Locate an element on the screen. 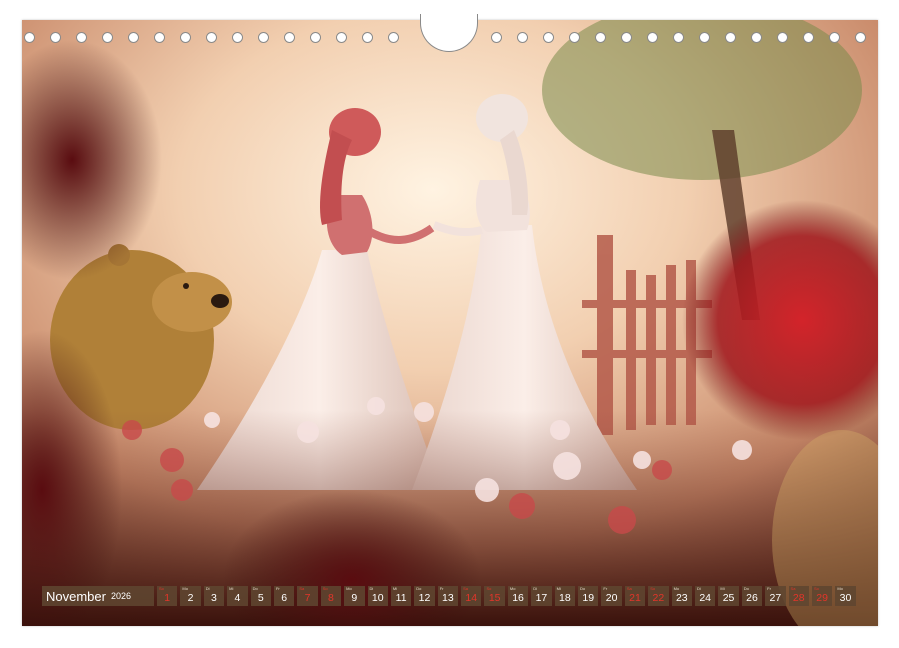 The height and width of the screenshot is (648, 899). day-number: 14 is located at coordinates (471, 598).